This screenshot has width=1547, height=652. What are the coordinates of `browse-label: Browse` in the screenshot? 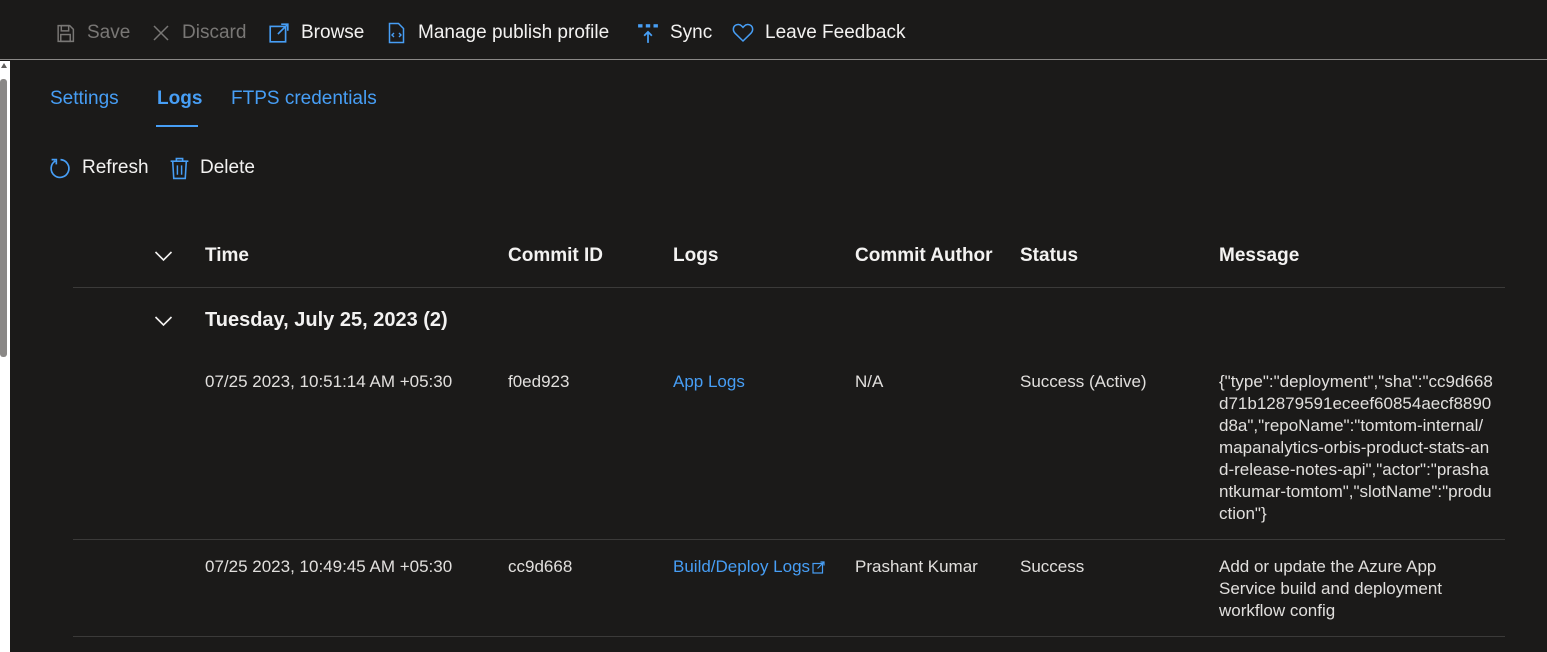 It's located at (333, 32).